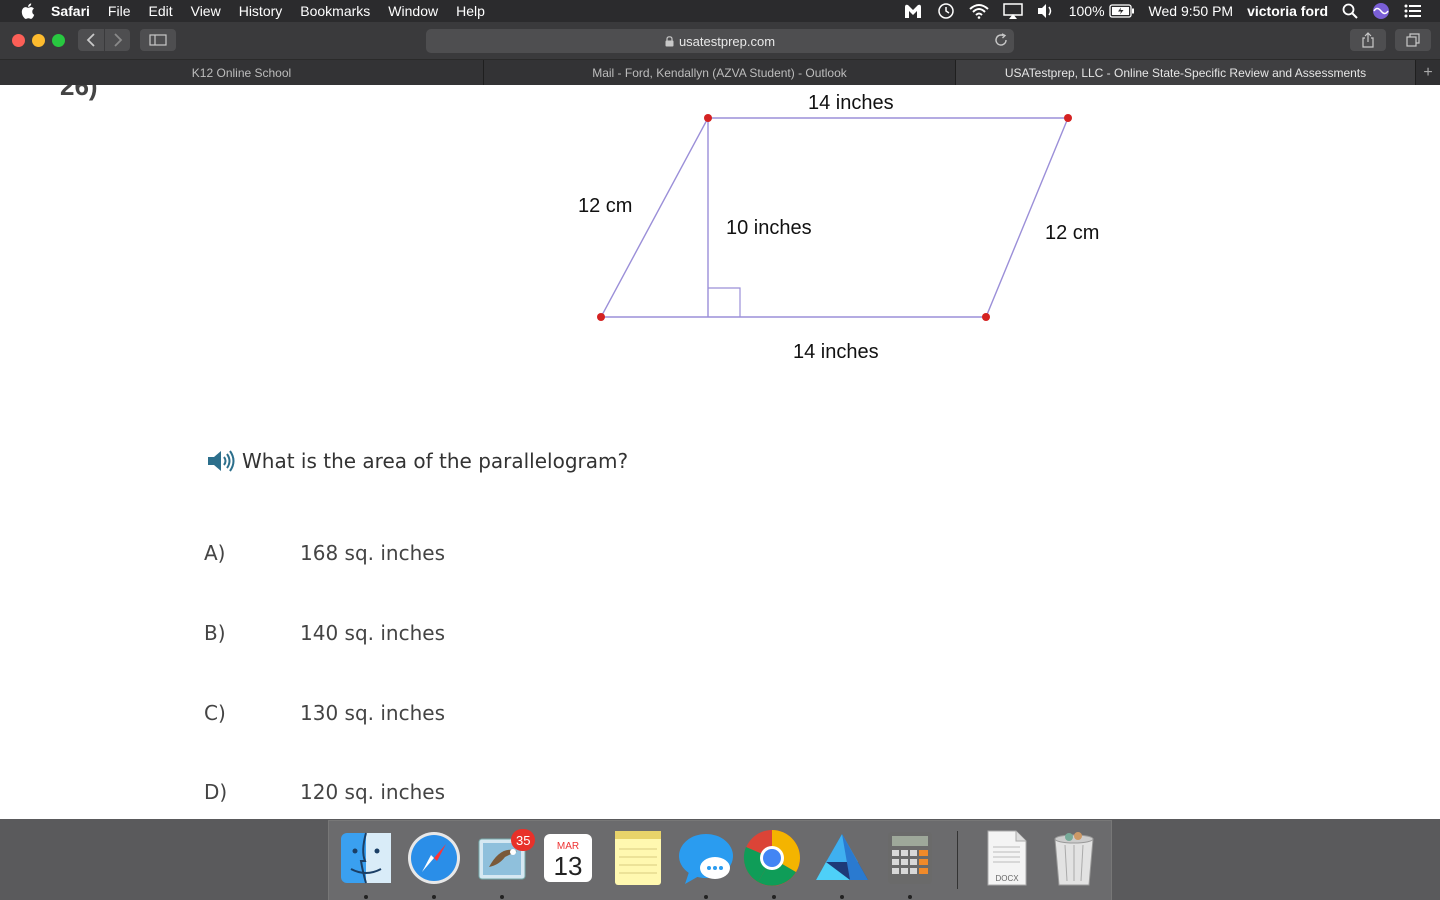  Describe the element at coordinates (1350, 11) in the screenshot. I see `spotlight-search-icon` at that location.